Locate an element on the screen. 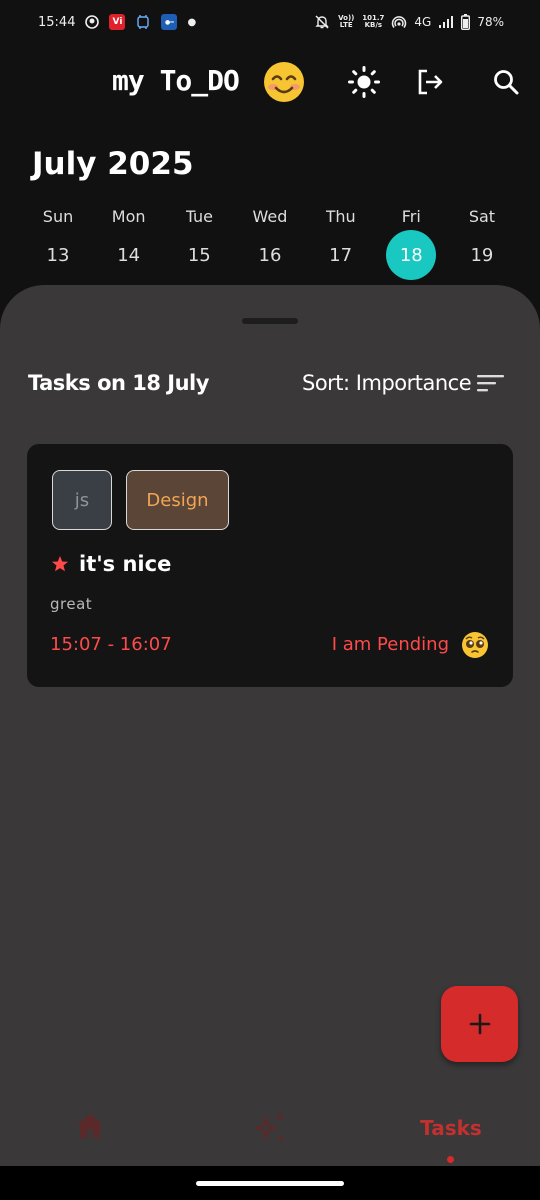 This screenshot has width=540, height=1200. volte-indicator: Vo)) LTE is located at coordinates (346, 21).